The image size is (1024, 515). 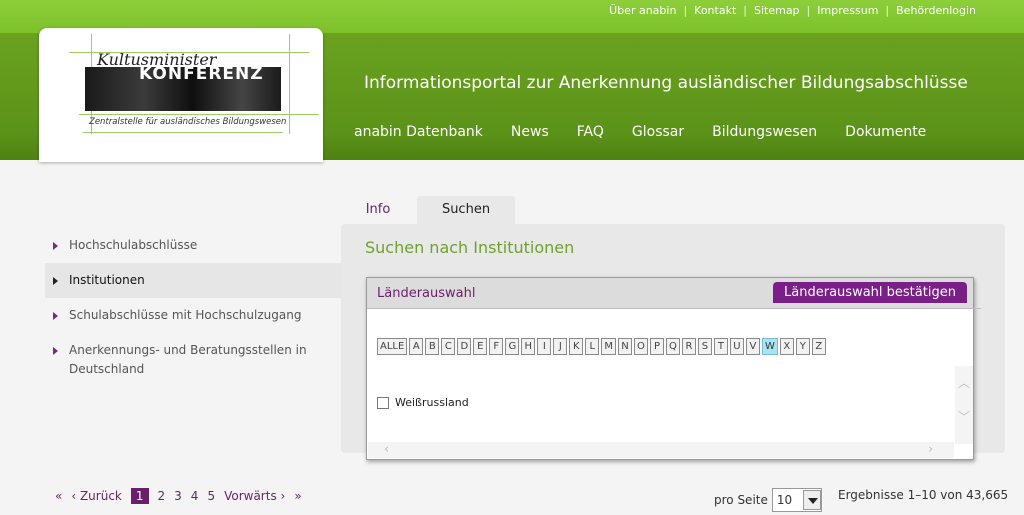 I want to click on sidebar-item-label: Schulabschlüsse mit Hochschulzugang, so click(x=185, y=315).